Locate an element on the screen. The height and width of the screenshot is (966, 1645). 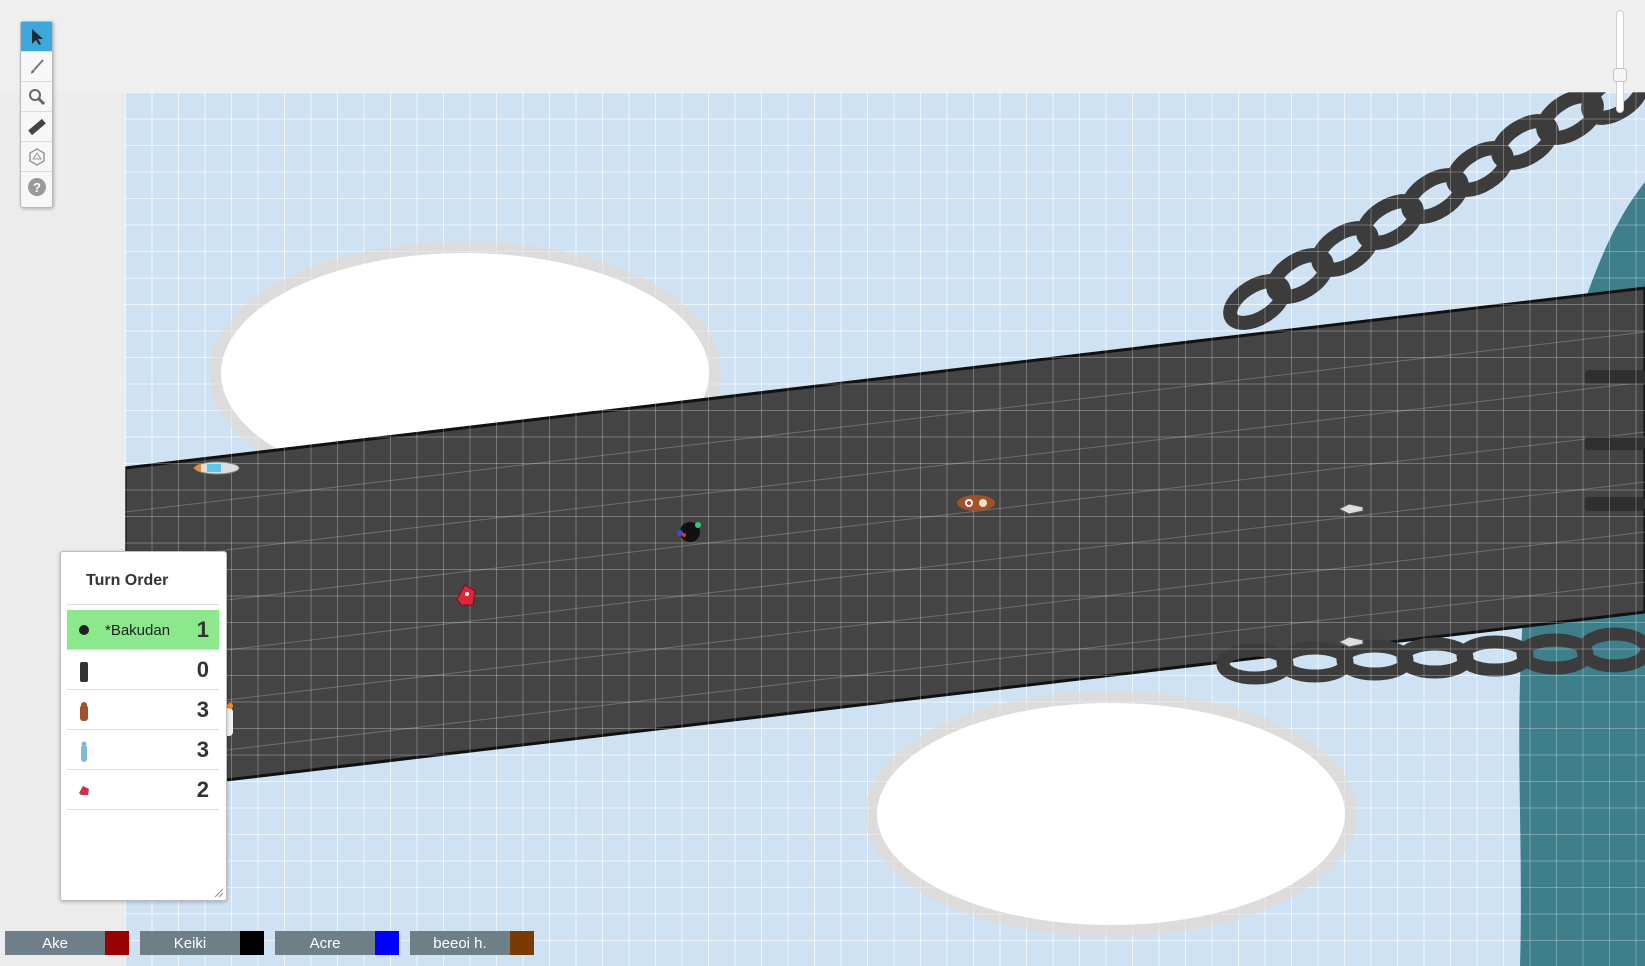
resize-grip-icon is located at coordinates (219, 893).